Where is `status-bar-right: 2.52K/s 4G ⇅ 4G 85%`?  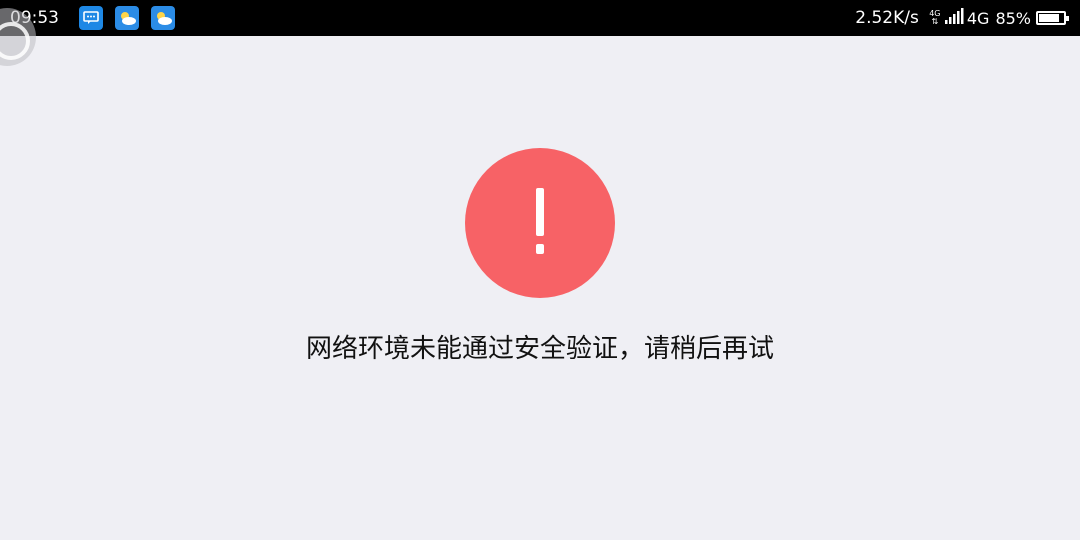
status-bar-right: 2.52K/s 4G ⇅ 4G 85% is located at coordinates (962, 18).